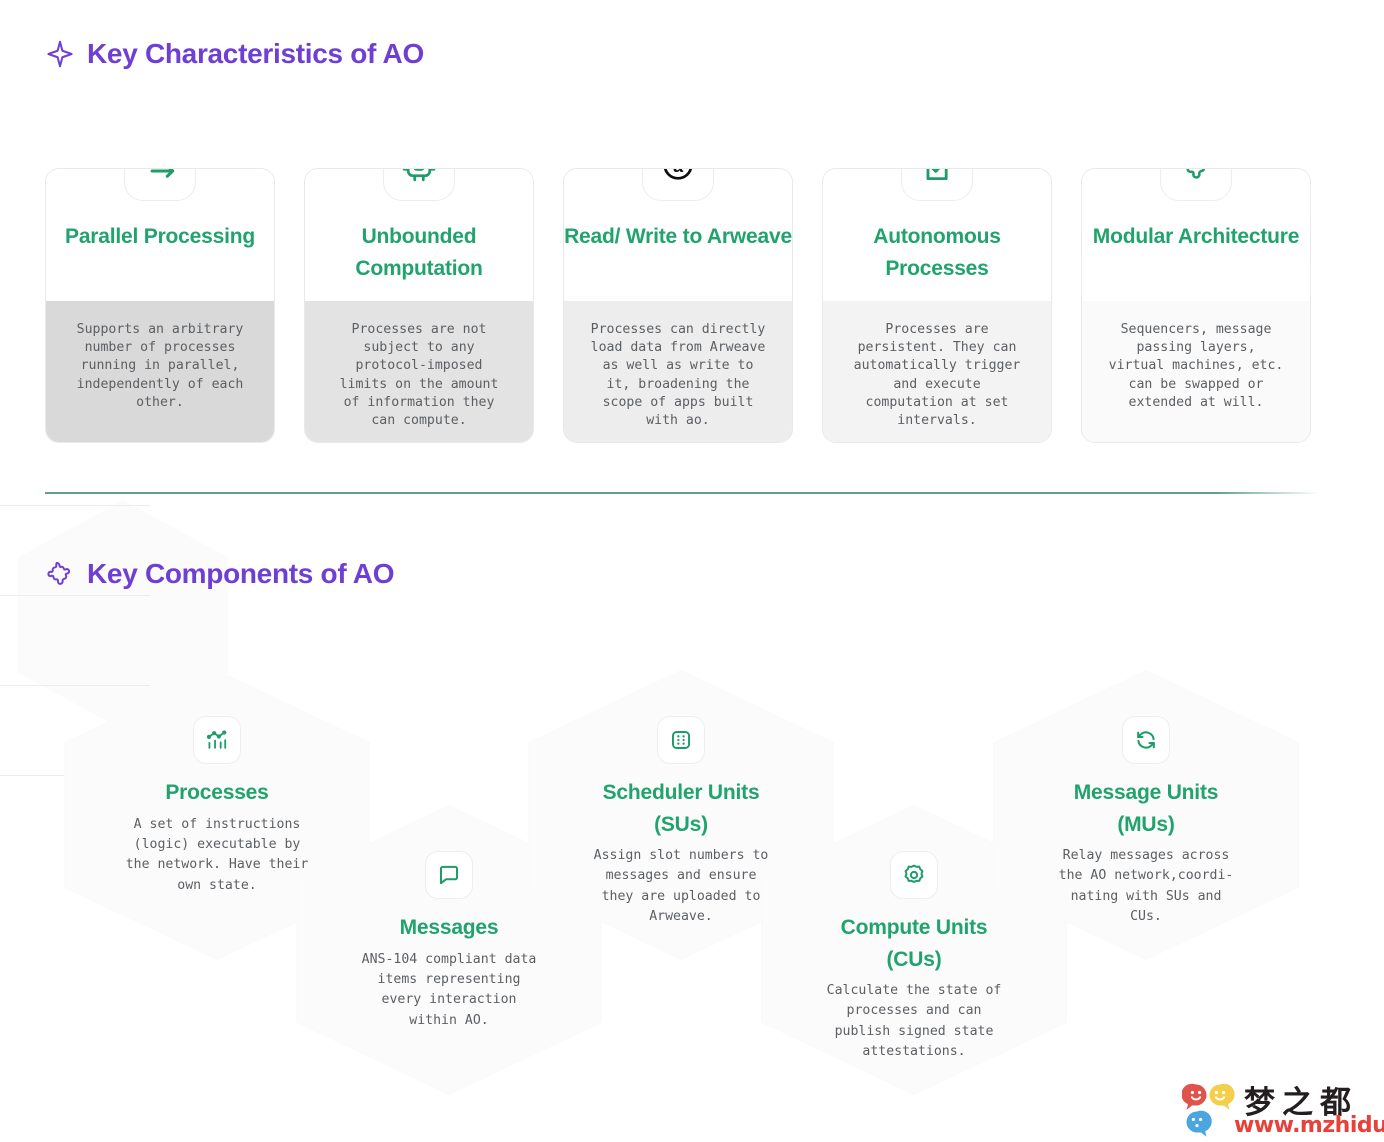 This screenshot has width=1384, height=1142. What do you see at coordinates (419, 252) in the screenshot?
I see `card-title: Unbounded Computation` at bounding box center [419, 252].